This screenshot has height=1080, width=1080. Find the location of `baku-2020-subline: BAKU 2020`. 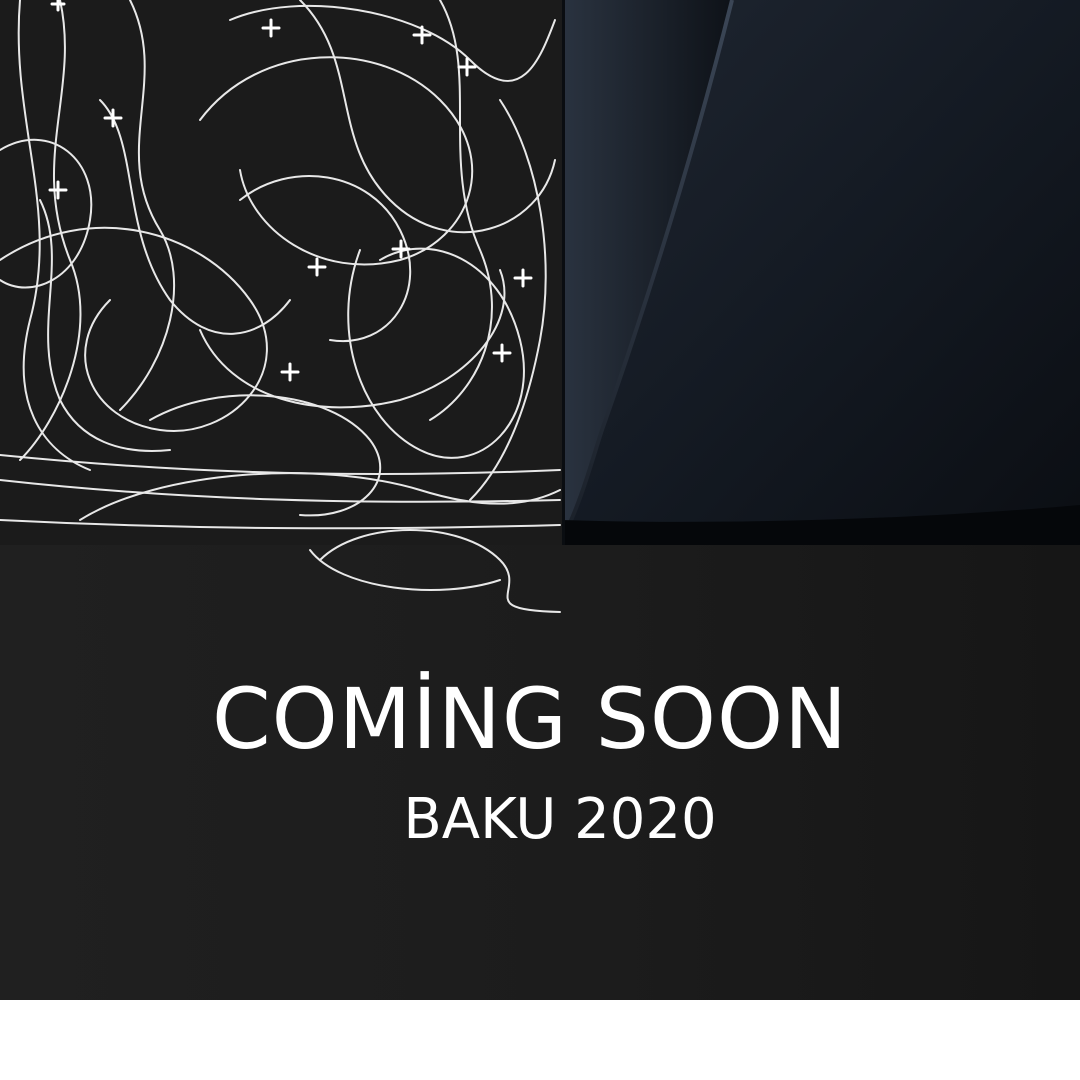

baku-2020-subline: BAKU 2020 is located at coordinates (560, 819).